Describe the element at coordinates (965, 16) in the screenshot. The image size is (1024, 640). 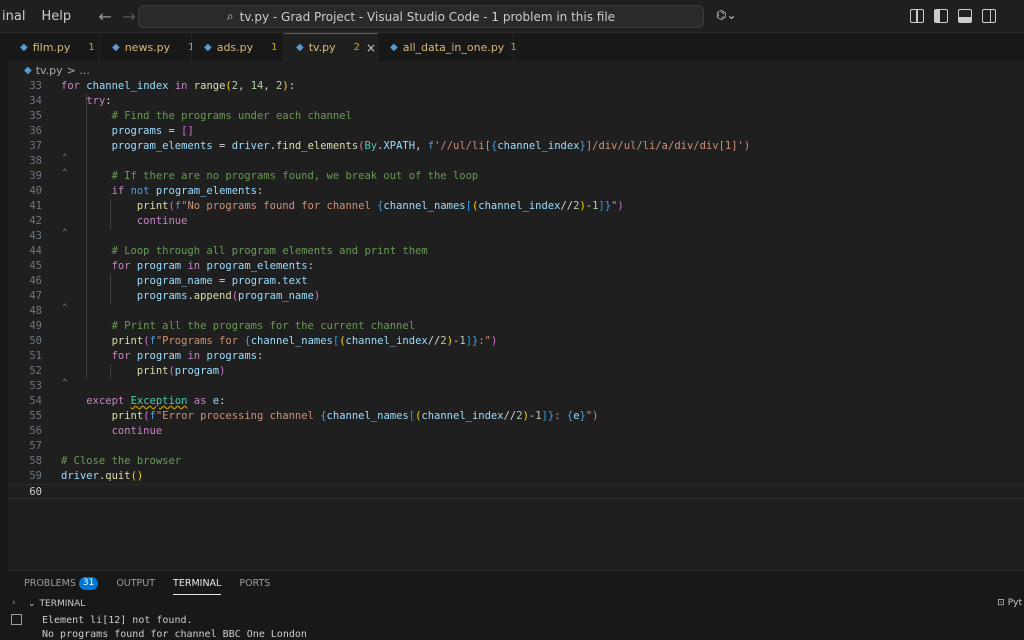
I see `toggle-panel-icon` at that location.